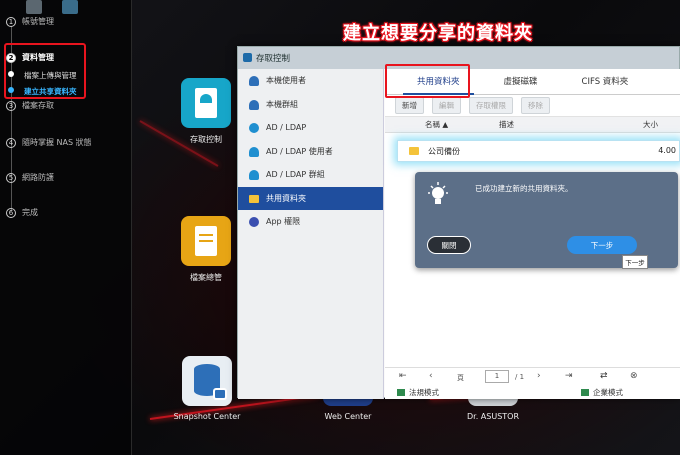 This screenshot has height=455, width=680. Describe the element at coordinates (11, 142) in the screenshot. I see `step-number: 4` at that location.